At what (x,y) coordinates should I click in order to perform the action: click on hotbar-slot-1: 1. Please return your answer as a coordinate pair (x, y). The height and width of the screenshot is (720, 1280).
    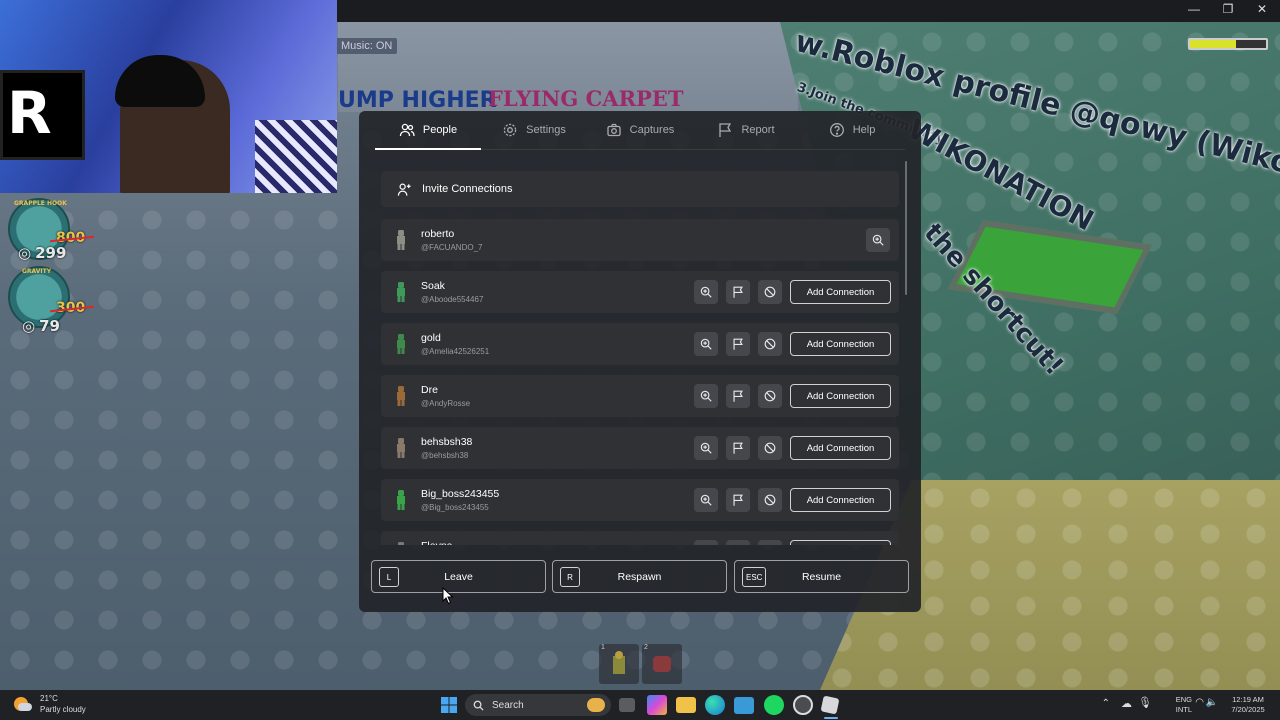
    Looking at the image, I should click on (619, 664).